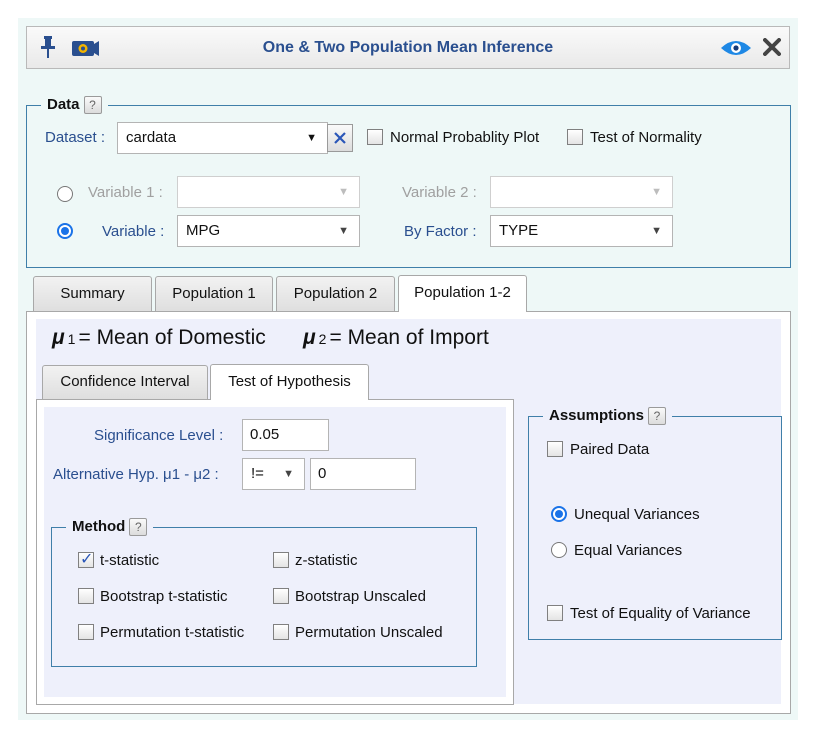 The image size is (818, 738). What do you see at coordinates (637, 514) in the screenshot?
I see `unequal-variances-label: Unequal Variances` at bounding box center [637, 514].